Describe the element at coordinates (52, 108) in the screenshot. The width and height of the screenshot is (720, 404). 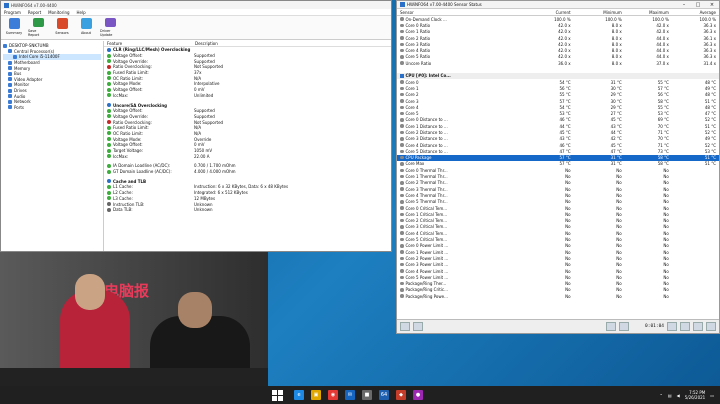
I see `tree-item-ports: Ports` at that location.